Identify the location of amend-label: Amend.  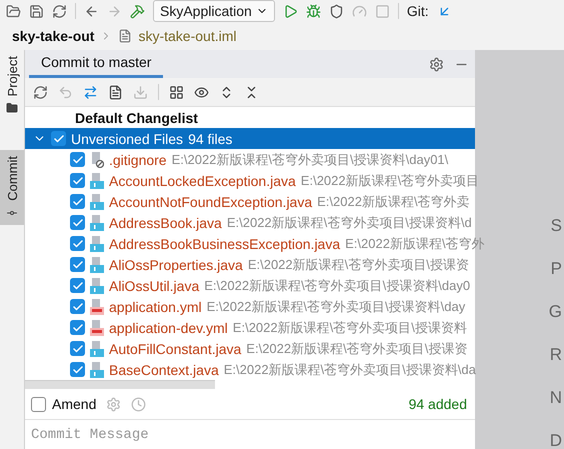
(74, 404).